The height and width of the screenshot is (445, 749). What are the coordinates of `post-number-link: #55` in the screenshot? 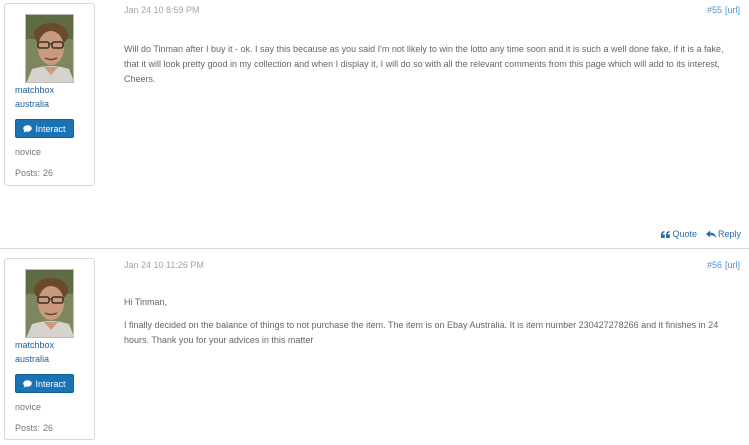 It's located at (714, 10).